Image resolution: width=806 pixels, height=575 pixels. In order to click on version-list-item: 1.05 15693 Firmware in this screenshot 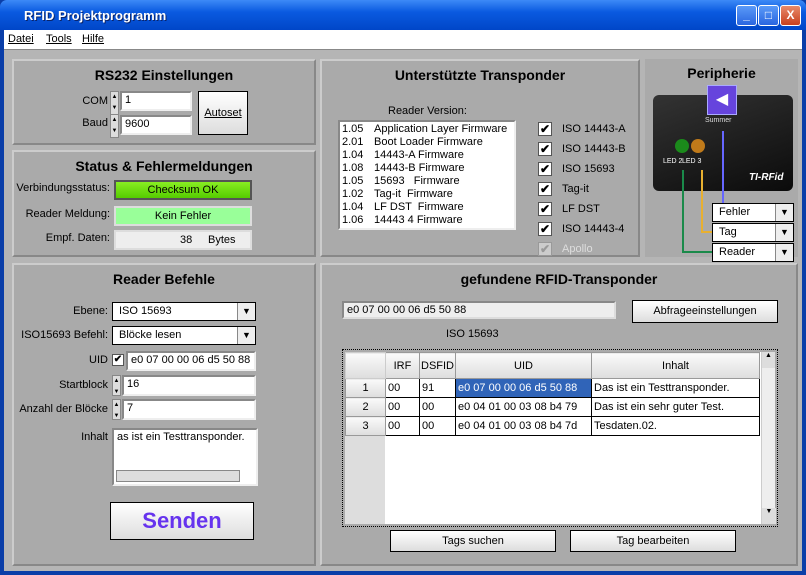, I will do `click(427, 181)`.